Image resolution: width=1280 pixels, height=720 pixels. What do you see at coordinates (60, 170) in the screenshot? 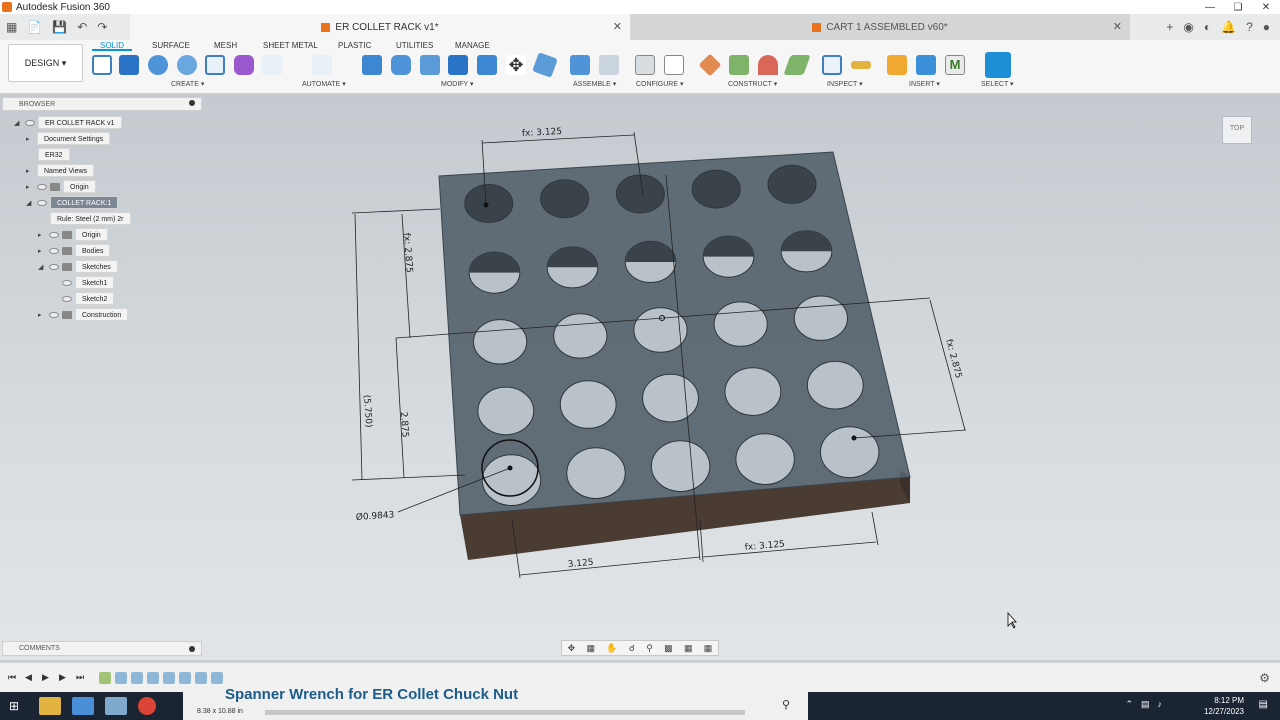
I see `tree-item-named-views: ▸ Named Views` at bounding box center [60, 170].